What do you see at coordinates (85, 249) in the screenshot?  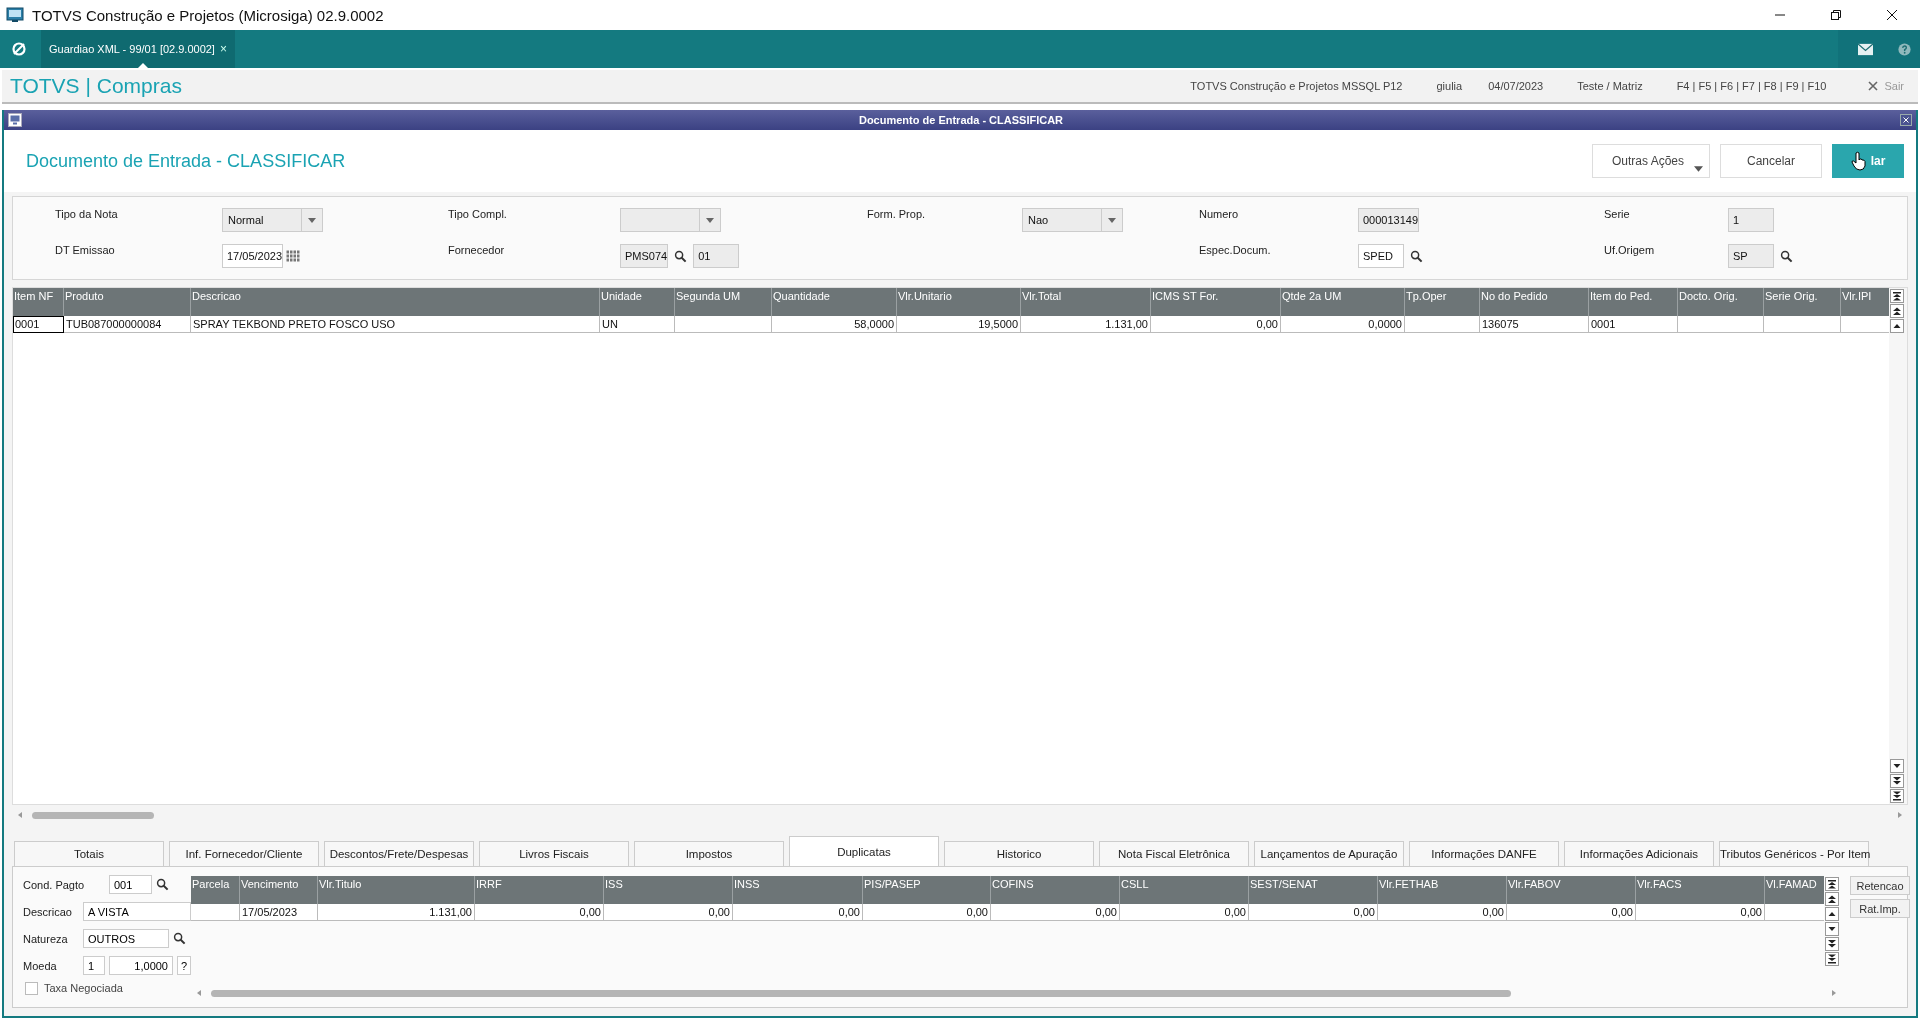 I see `field-label: DT Emissao` at bounding box center [85, 249].